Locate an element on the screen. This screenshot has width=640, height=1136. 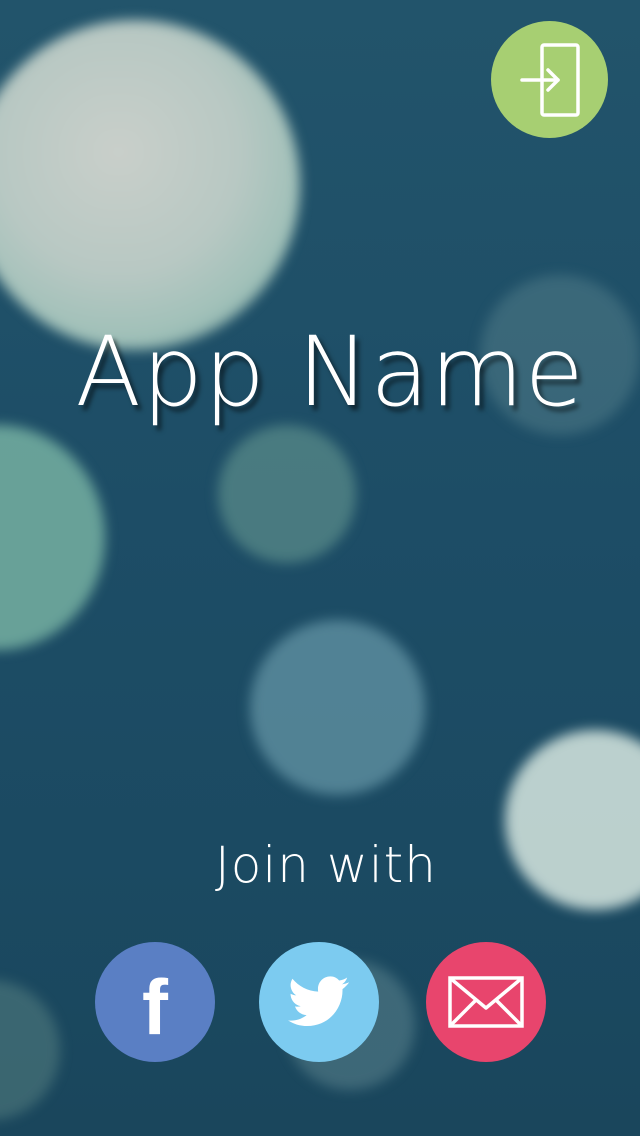
sign-in-icon is located at coordinates (549, 79).